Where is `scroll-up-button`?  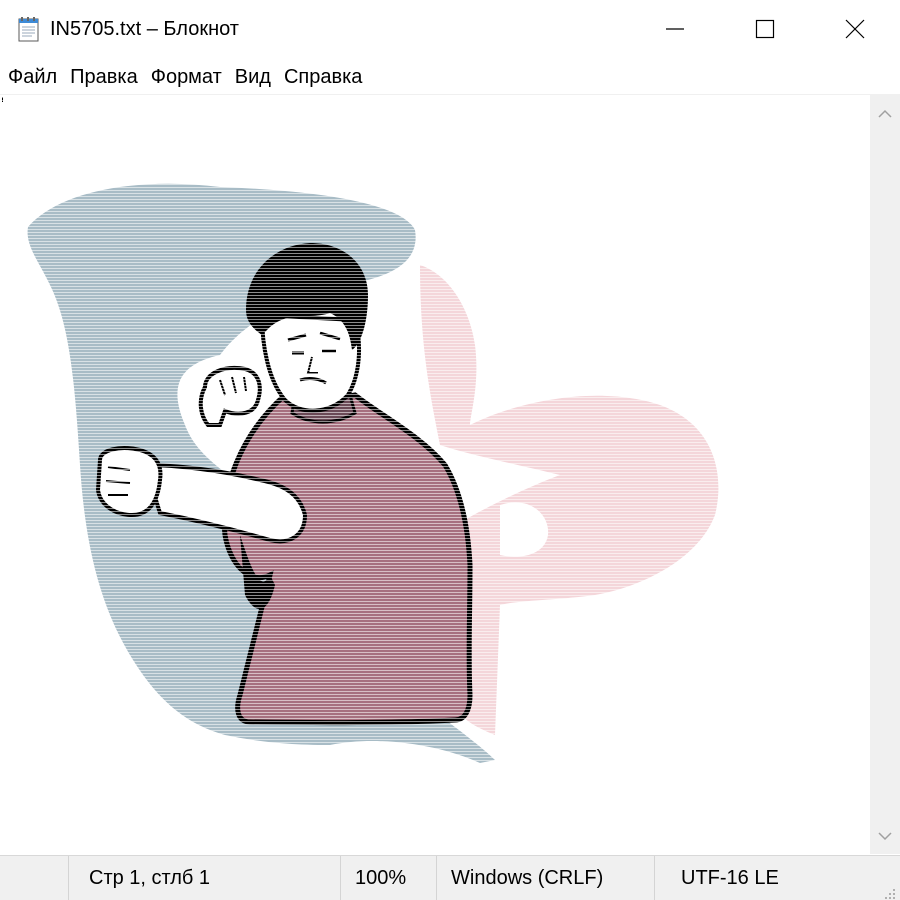
scroll-up-button is located at coordinates (885, 115).